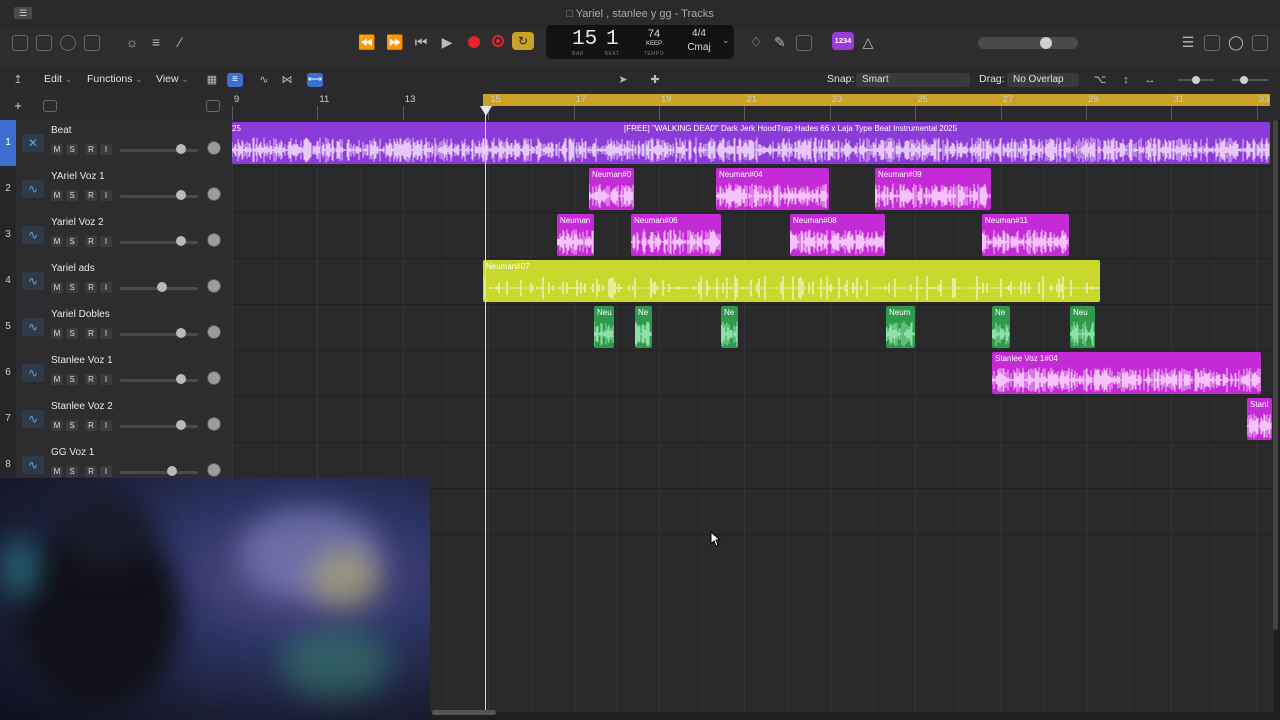 The width and height of the screenshot is (1280, 720). Describe the element at coordinates (1260, 43) in the screenshot. I see `browser-icon` at that location.